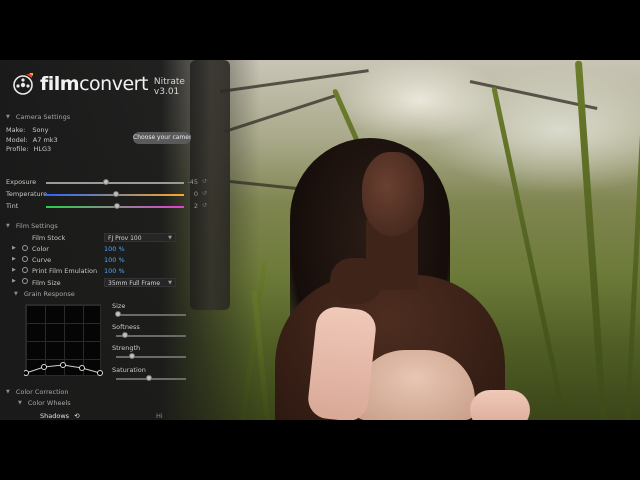 The image size is (640, 480). I want to click on curve-value: 100 %, so click(114, 260).